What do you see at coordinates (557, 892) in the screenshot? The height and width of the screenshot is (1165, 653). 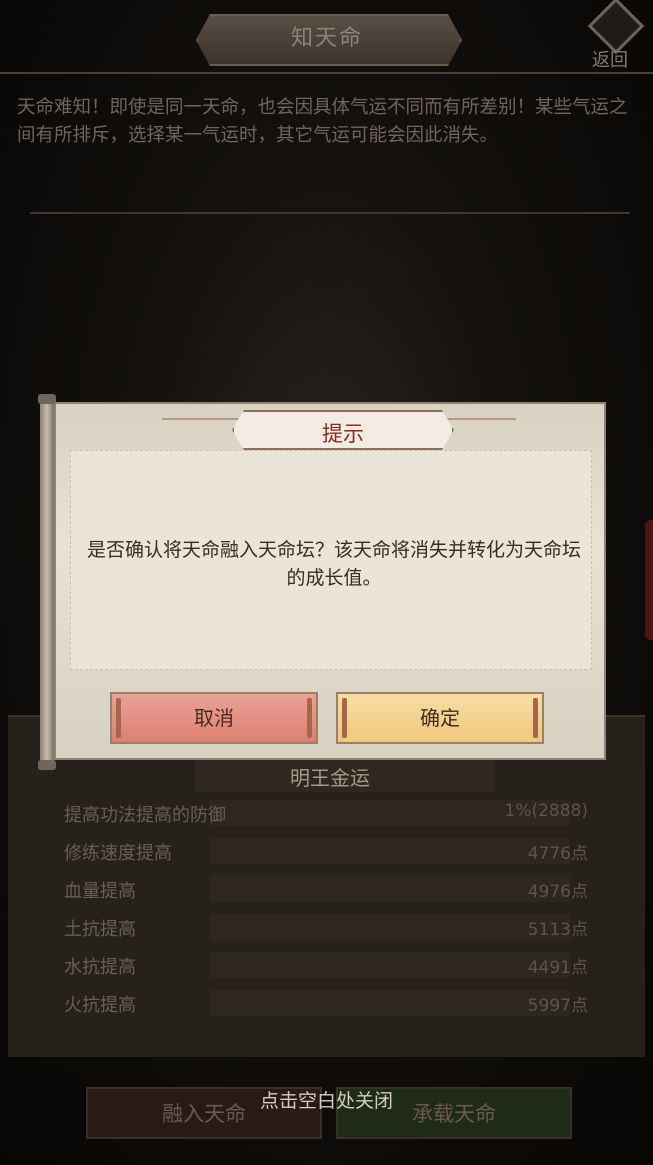 I see `stat-value: 4976点` at bounding box center [557, 892].